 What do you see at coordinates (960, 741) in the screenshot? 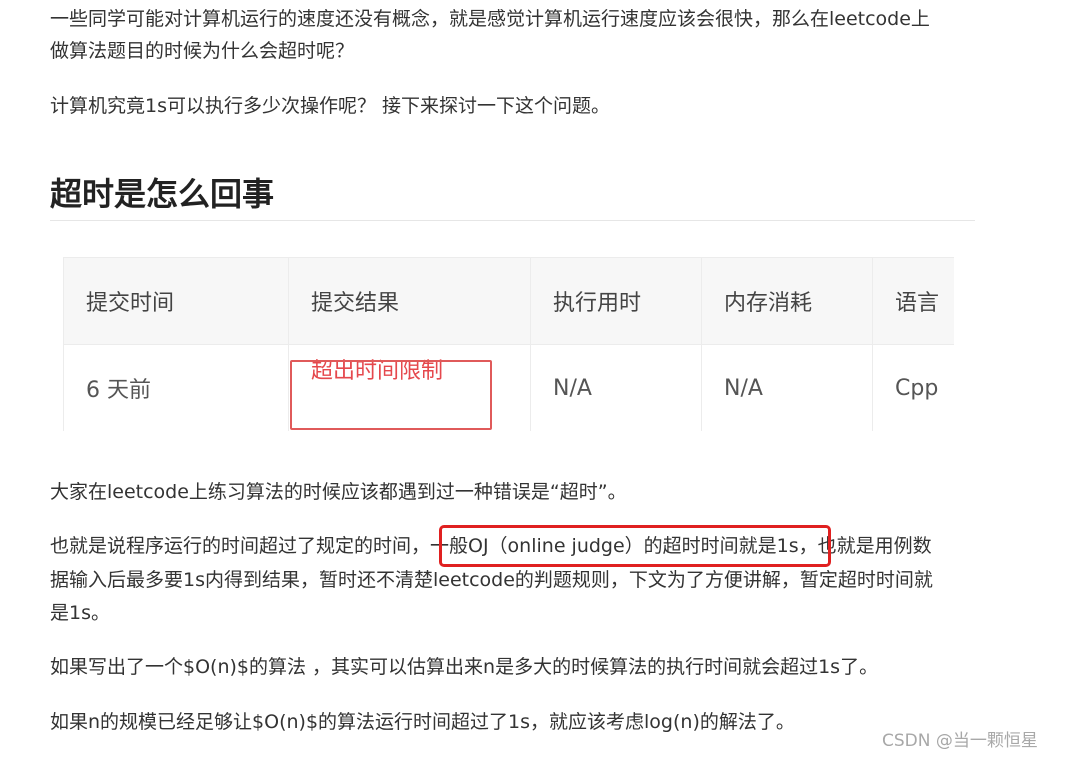
I see `csdn-watermark: CSDN @当一颗恒星` at bounding box center [960, 741].